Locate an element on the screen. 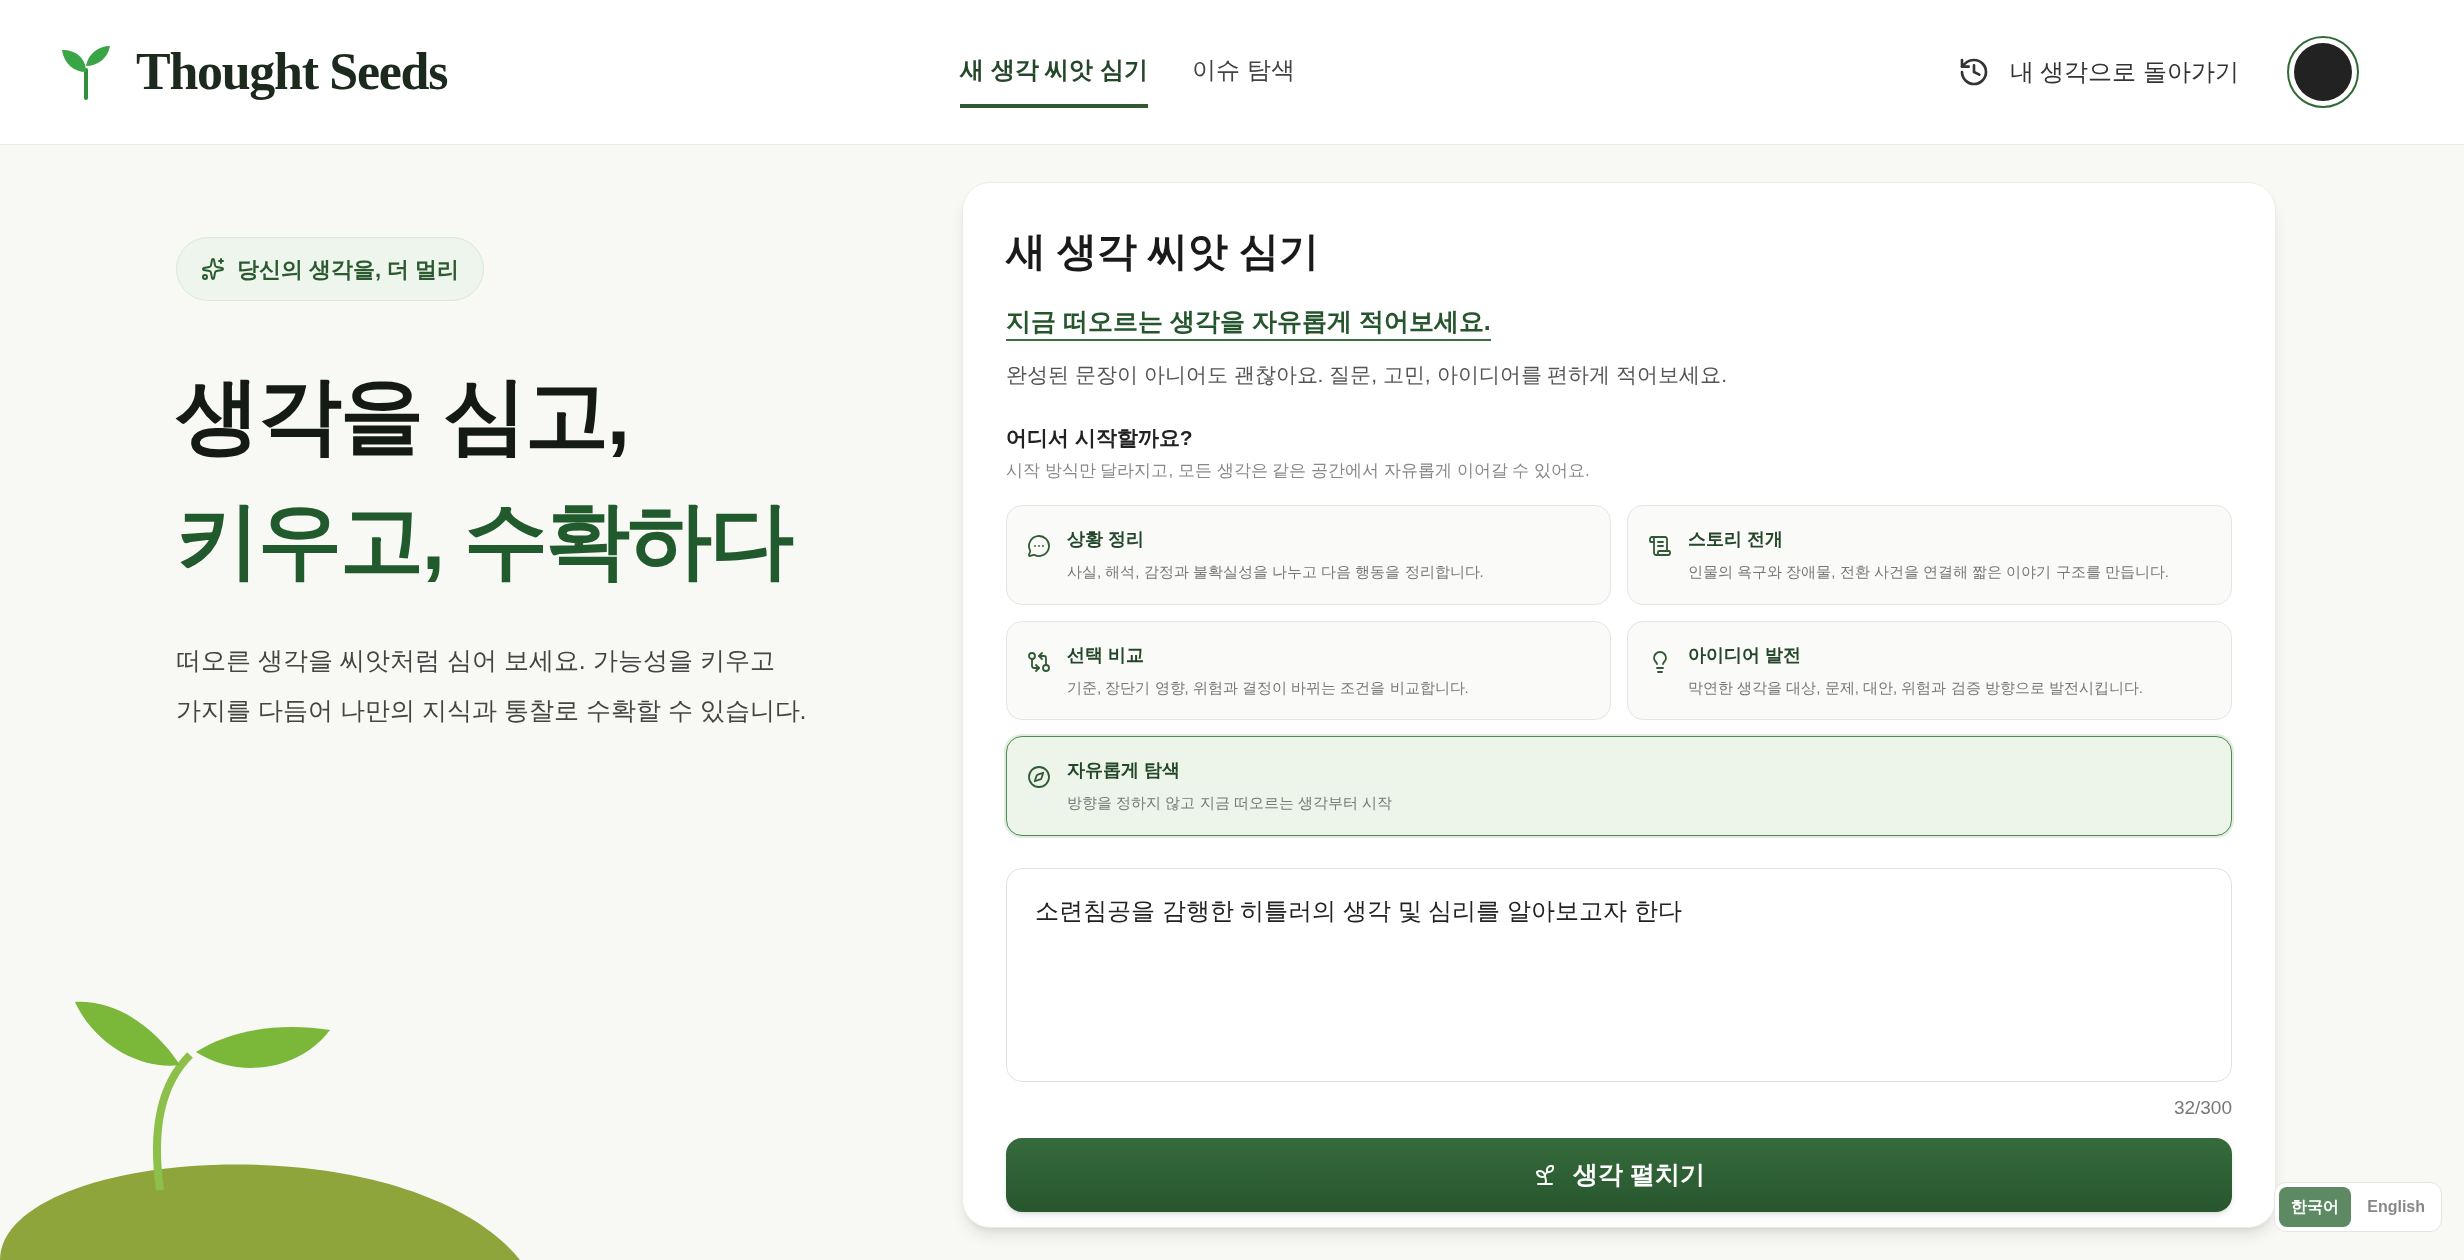 The height and width of the screenshot is (1260, 2464). option-title: 스토리 전개 is located at coordinates (1736, 539).